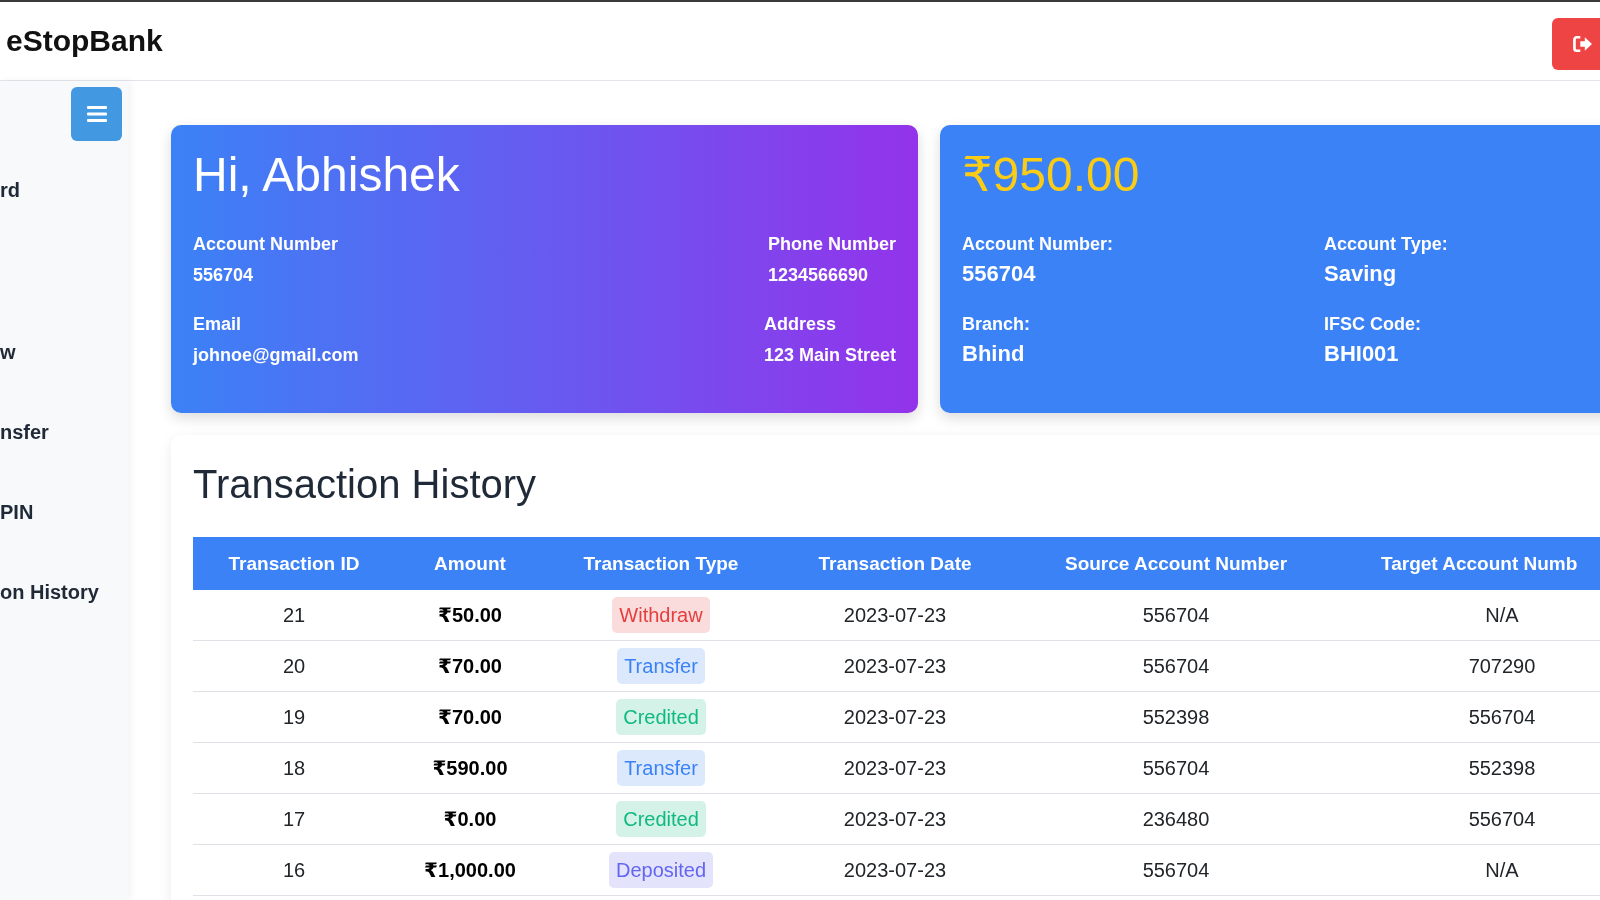 This screenshot has height=900, width=1600. Describe the element at coordinates (1176, 819) in the screenshot. I see `table-cell: 236480` at that location.